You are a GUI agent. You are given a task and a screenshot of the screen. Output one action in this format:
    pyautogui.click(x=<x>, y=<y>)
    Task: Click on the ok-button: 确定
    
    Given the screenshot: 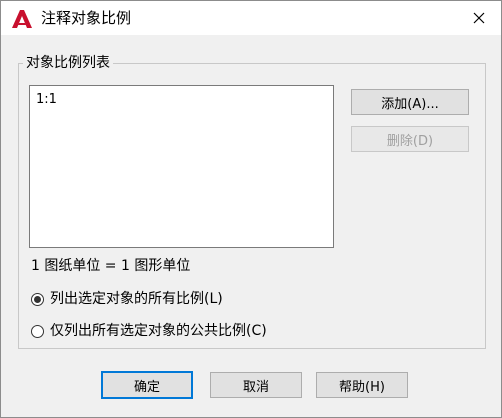 What is the action you would take?
    pyautogui.click(x=147, y=385)
    